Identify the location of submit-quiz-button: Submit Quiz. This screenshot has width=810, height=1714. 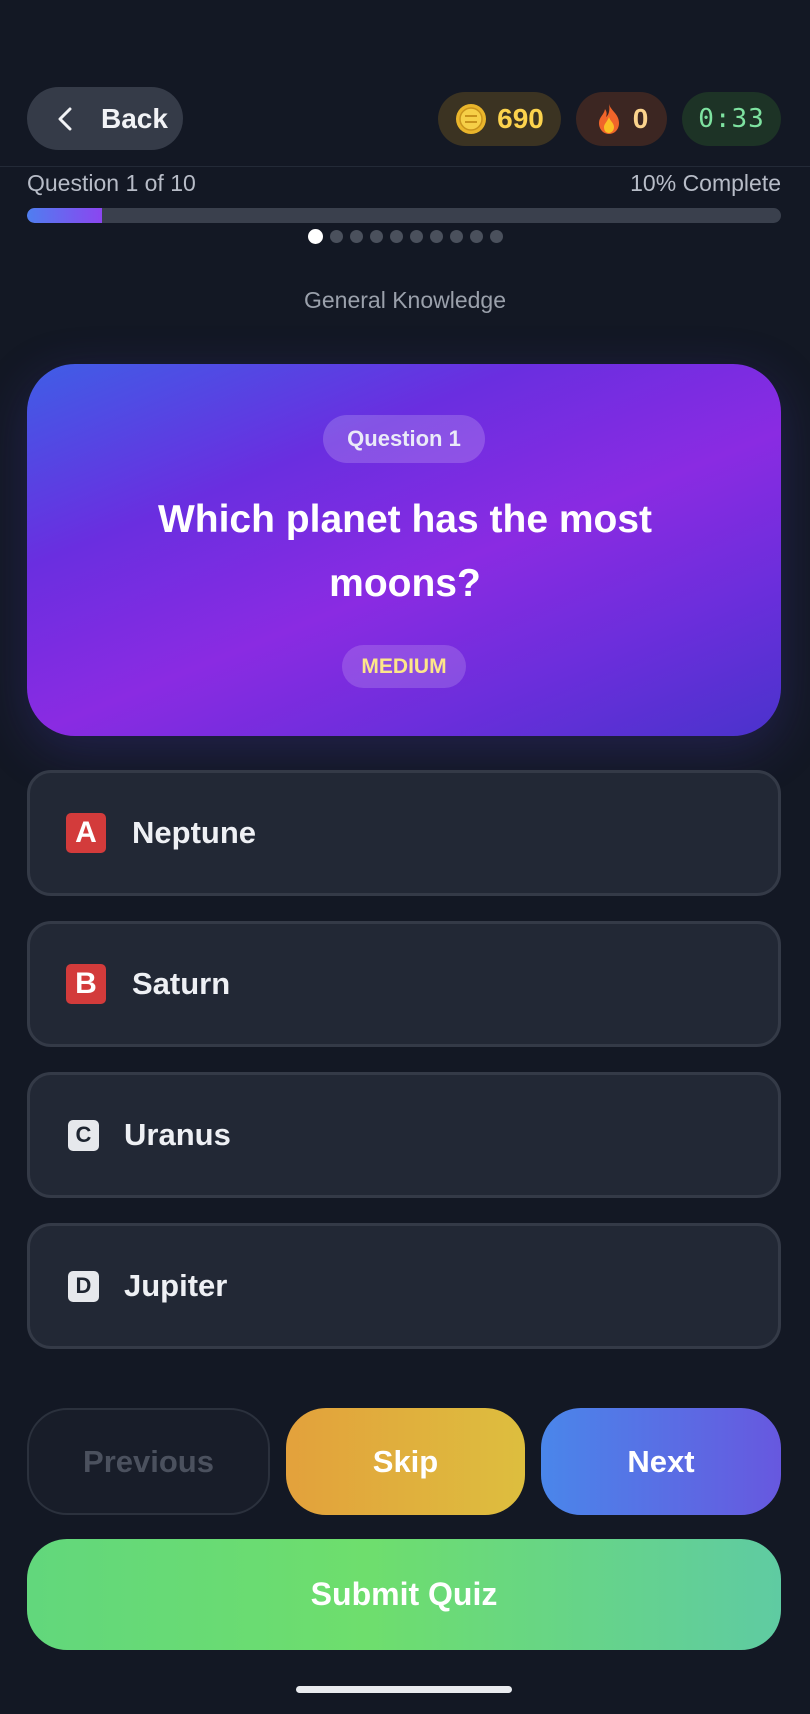
(404, 1594).